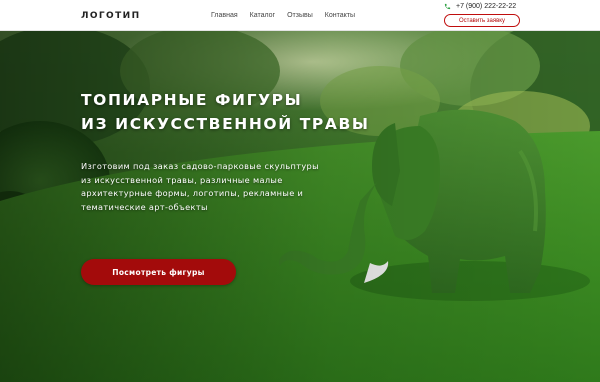  I want to click on logo: ЛОГОТИП, so click(111, 16).